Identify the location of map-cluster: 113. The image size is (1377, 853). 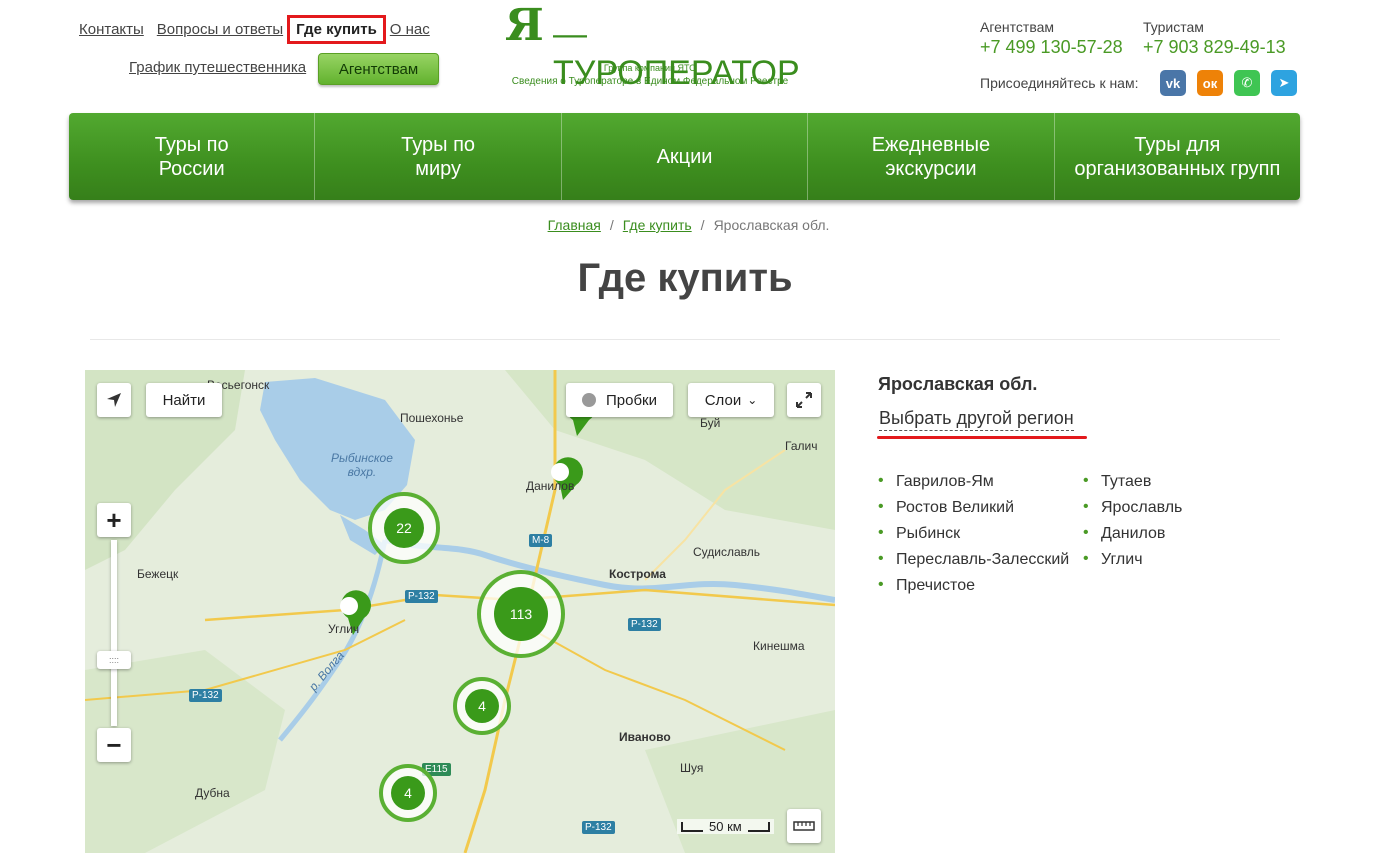
(521, 614).